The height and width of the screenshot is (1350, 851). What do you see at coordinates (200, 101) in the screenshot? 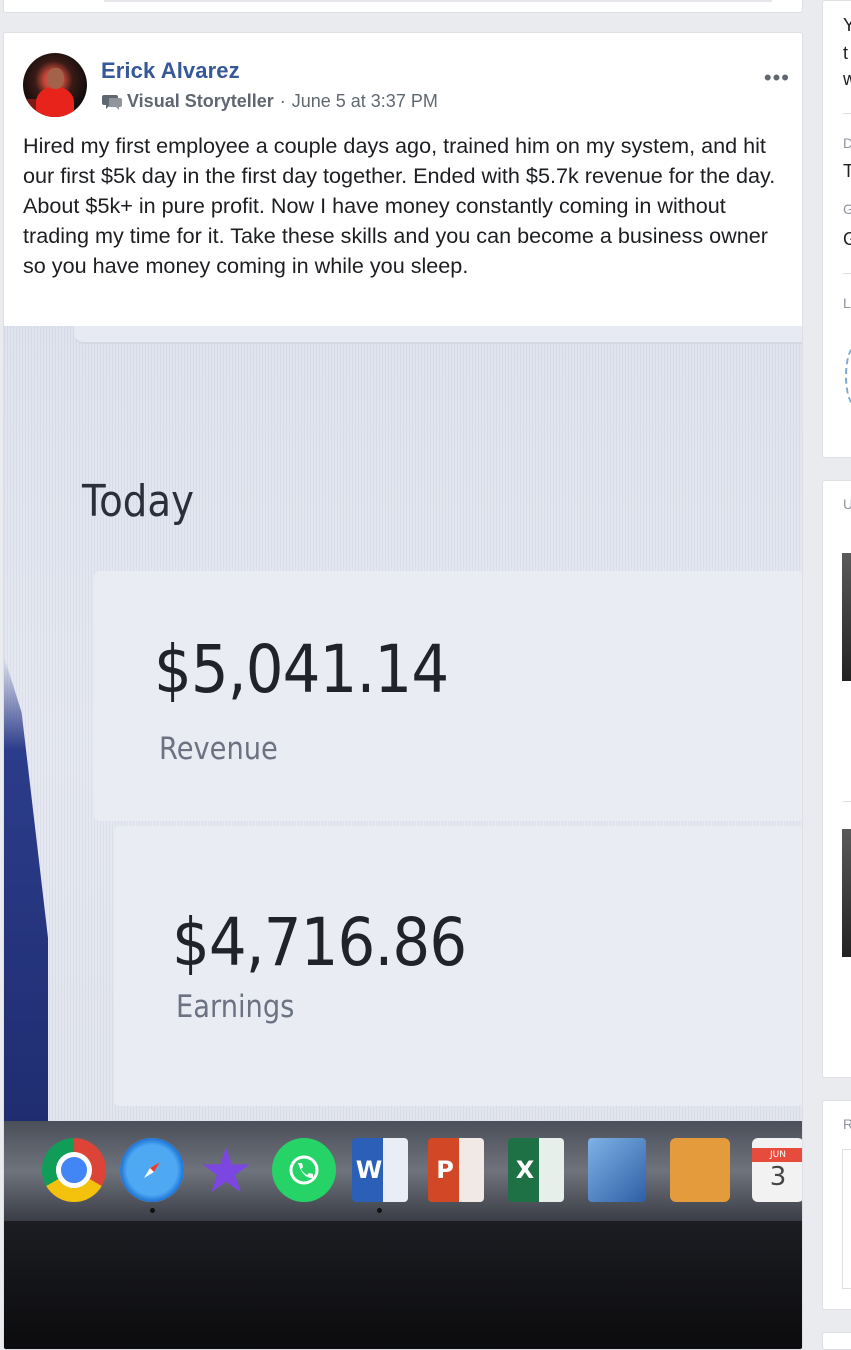
I see `author-badge-label: Visual Storyteller` at bounding box center [200, 101].